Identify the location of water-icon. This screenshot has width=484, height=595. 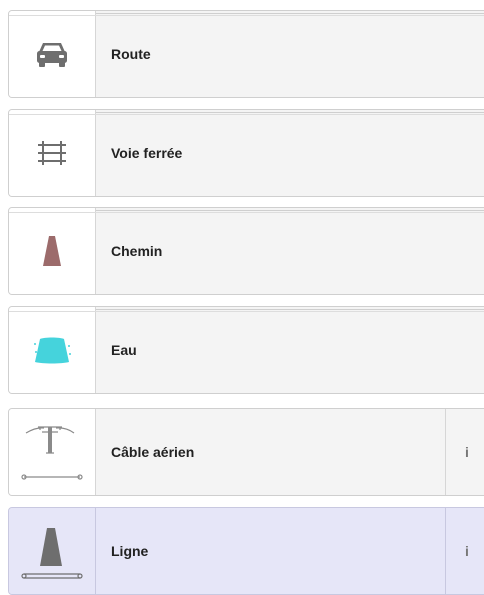
(52, 350).